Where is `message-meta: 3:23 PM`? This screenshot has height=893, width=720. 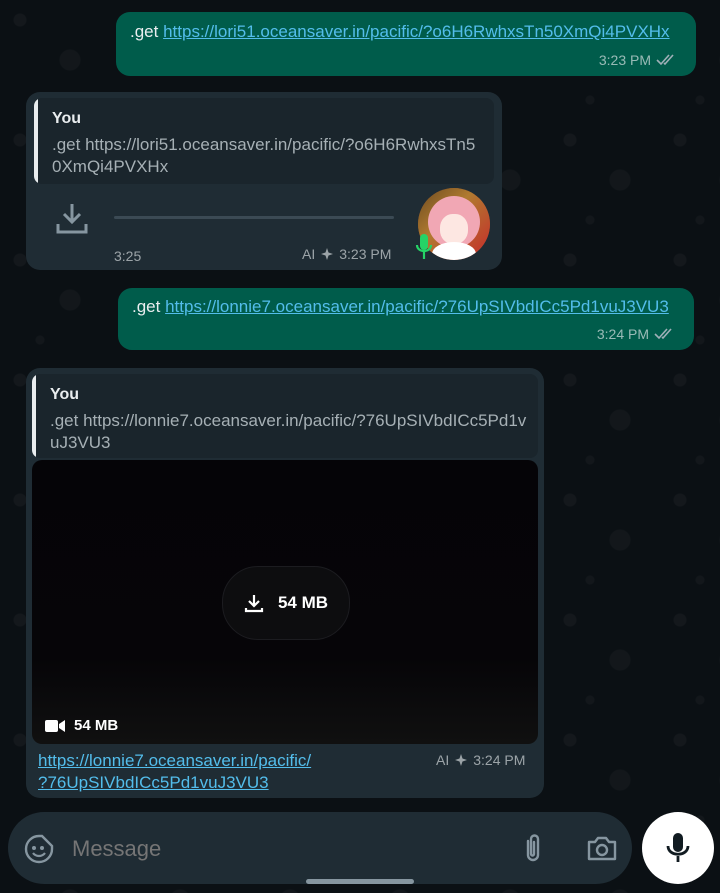 message-meta: 3:23 PM is located at coordinates (639, 60).